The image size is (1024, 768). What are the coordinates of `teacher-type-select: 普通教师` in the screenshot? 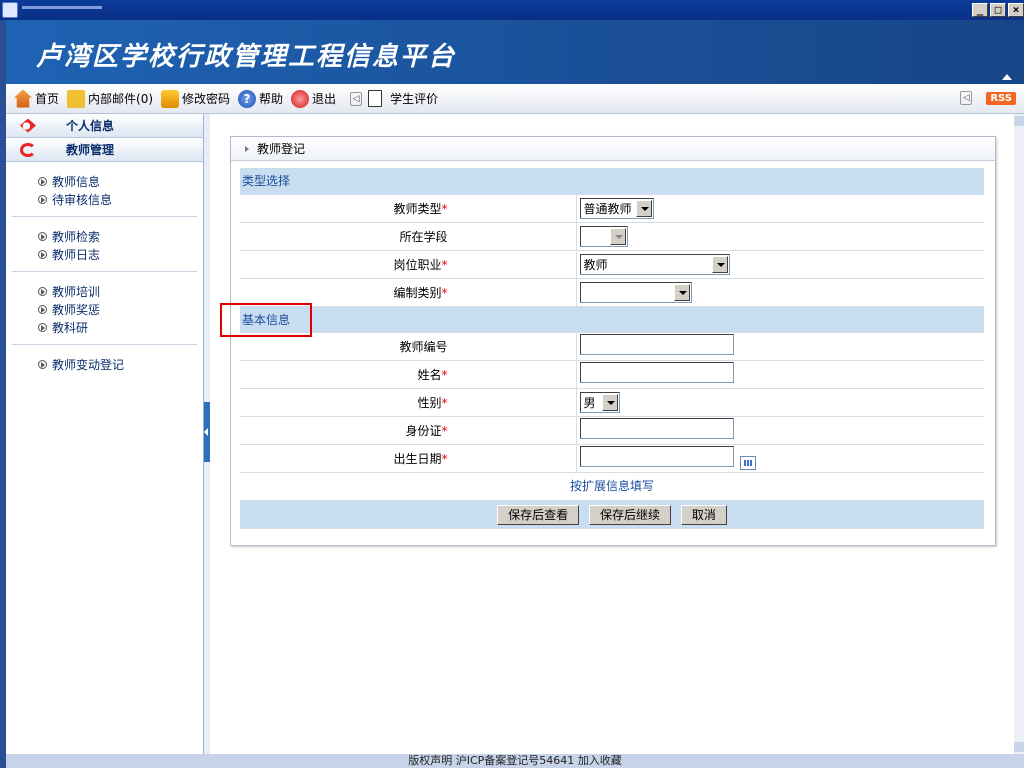 It's located at (616, 208).